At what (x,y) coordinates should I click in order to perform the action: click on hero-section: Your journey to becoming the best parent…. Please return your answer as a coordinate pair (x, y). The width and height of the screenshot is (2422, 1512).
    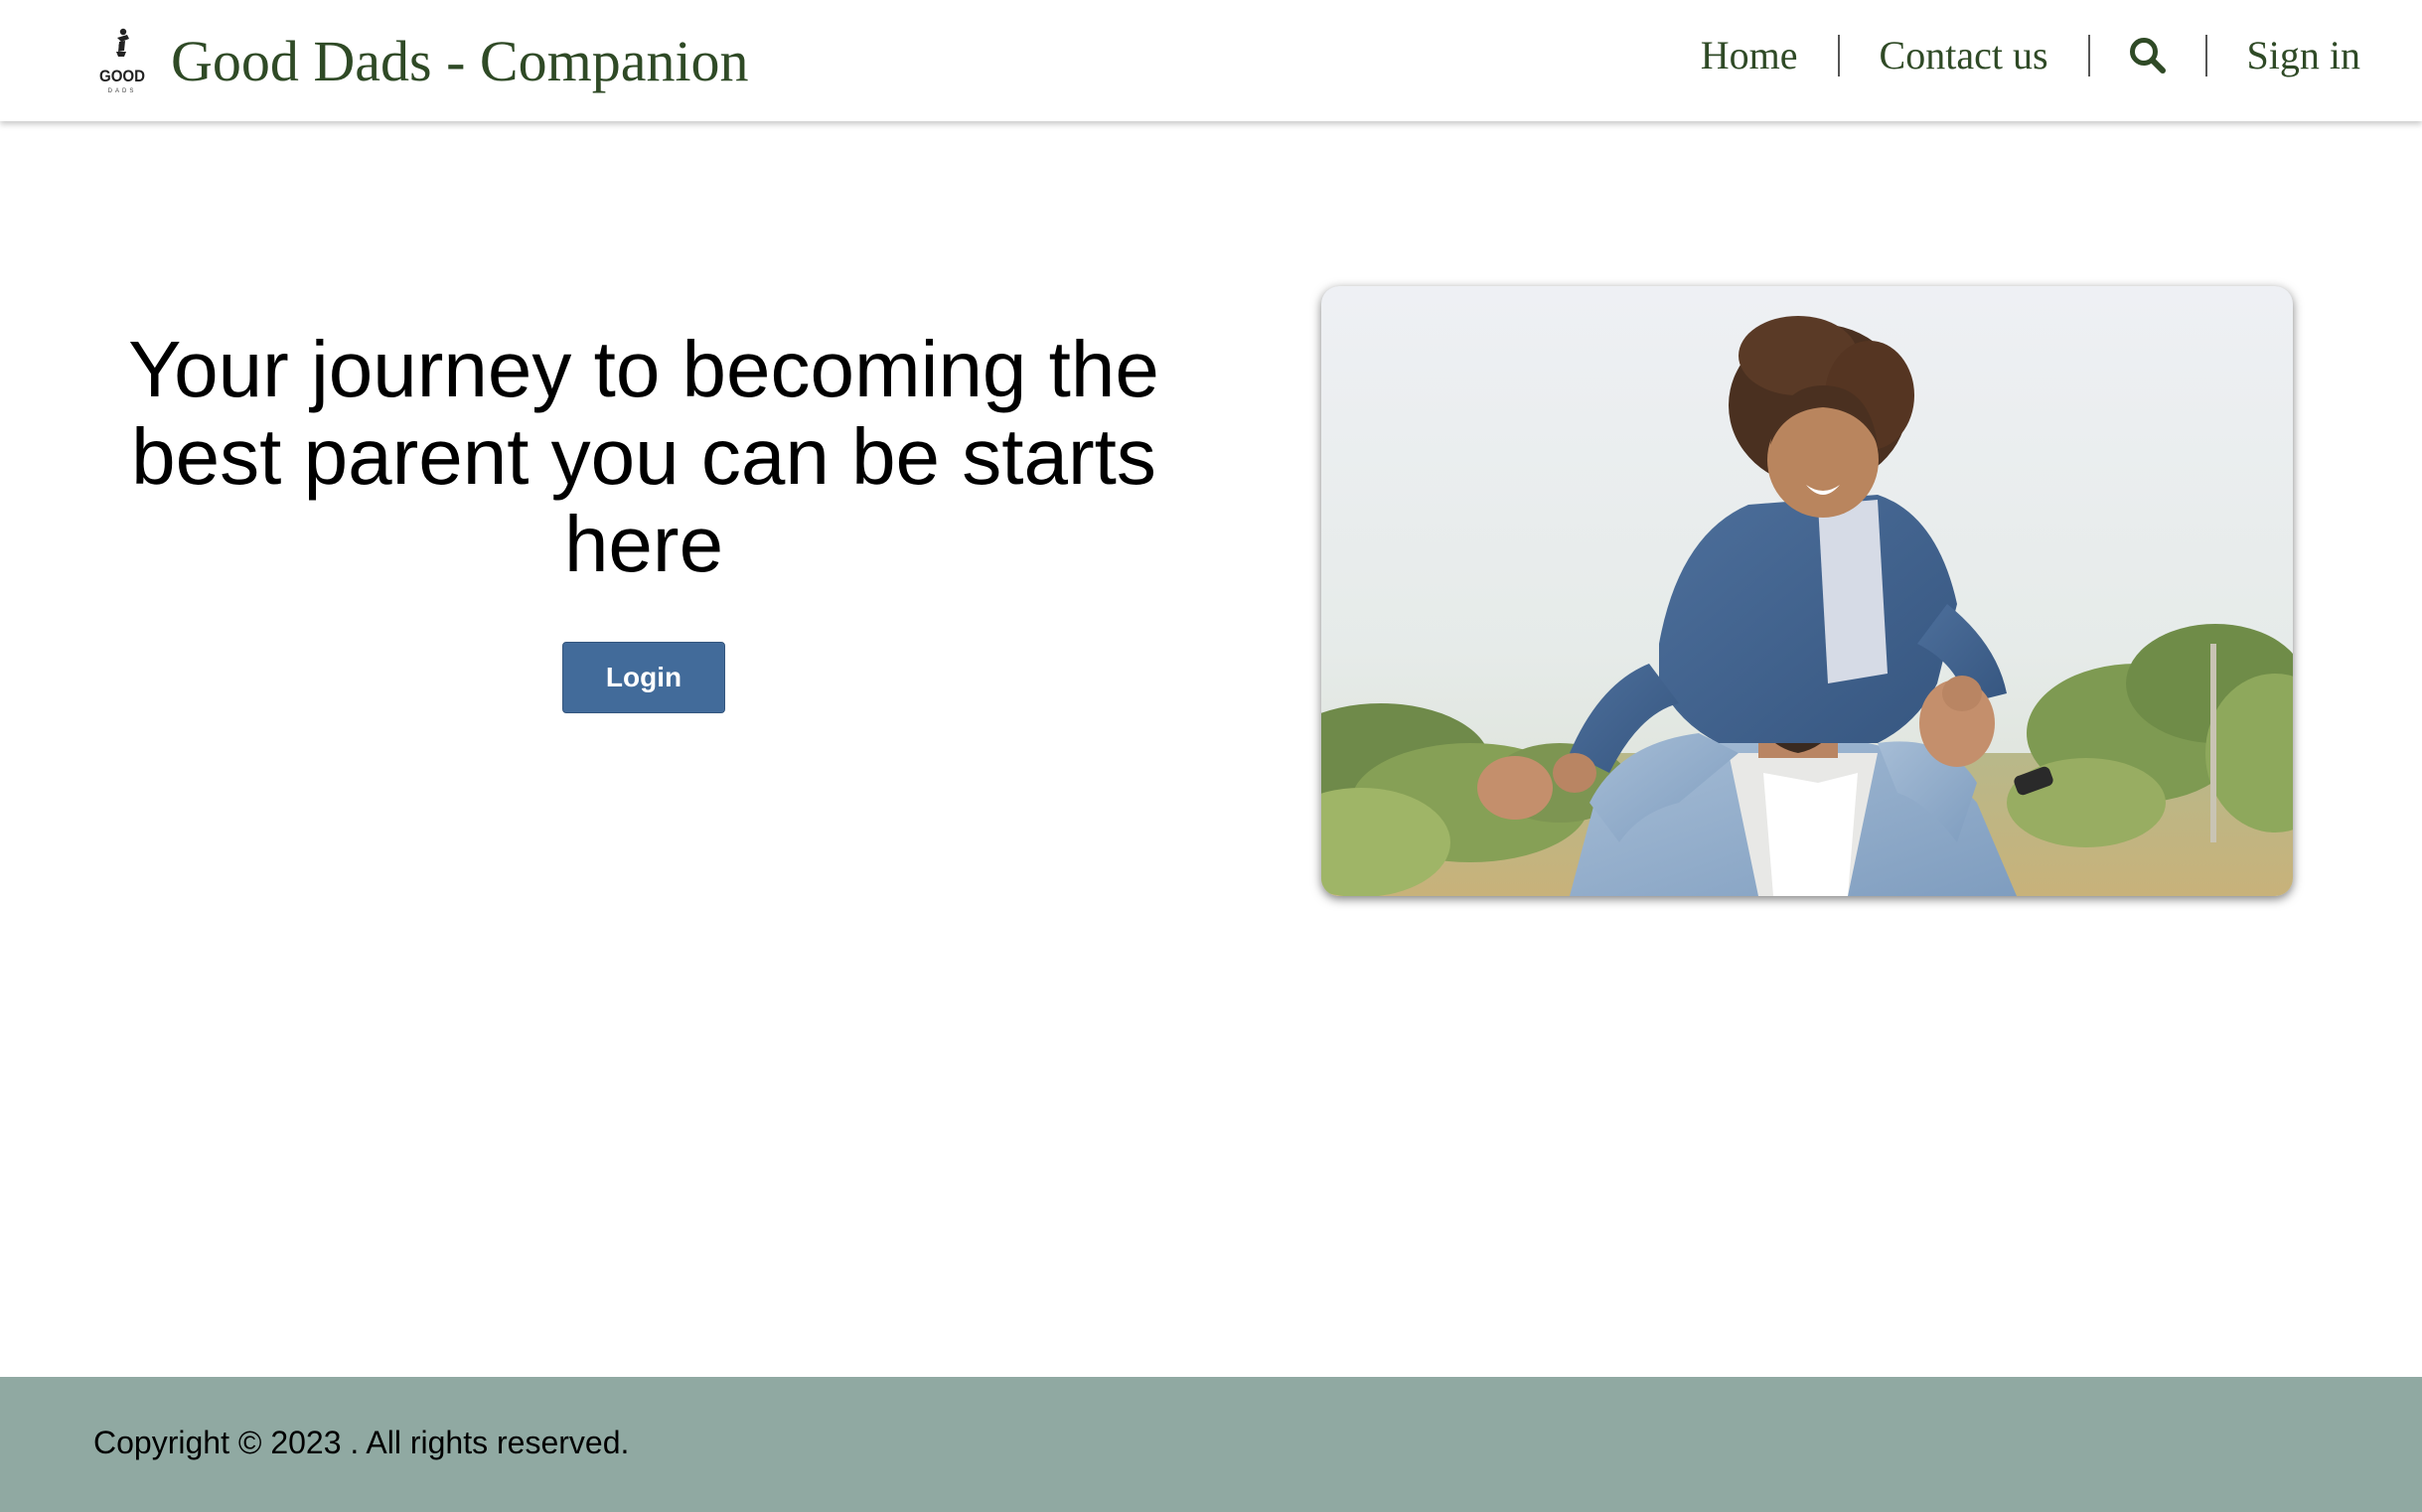
    Looking at the image, I should click on (643, 519).